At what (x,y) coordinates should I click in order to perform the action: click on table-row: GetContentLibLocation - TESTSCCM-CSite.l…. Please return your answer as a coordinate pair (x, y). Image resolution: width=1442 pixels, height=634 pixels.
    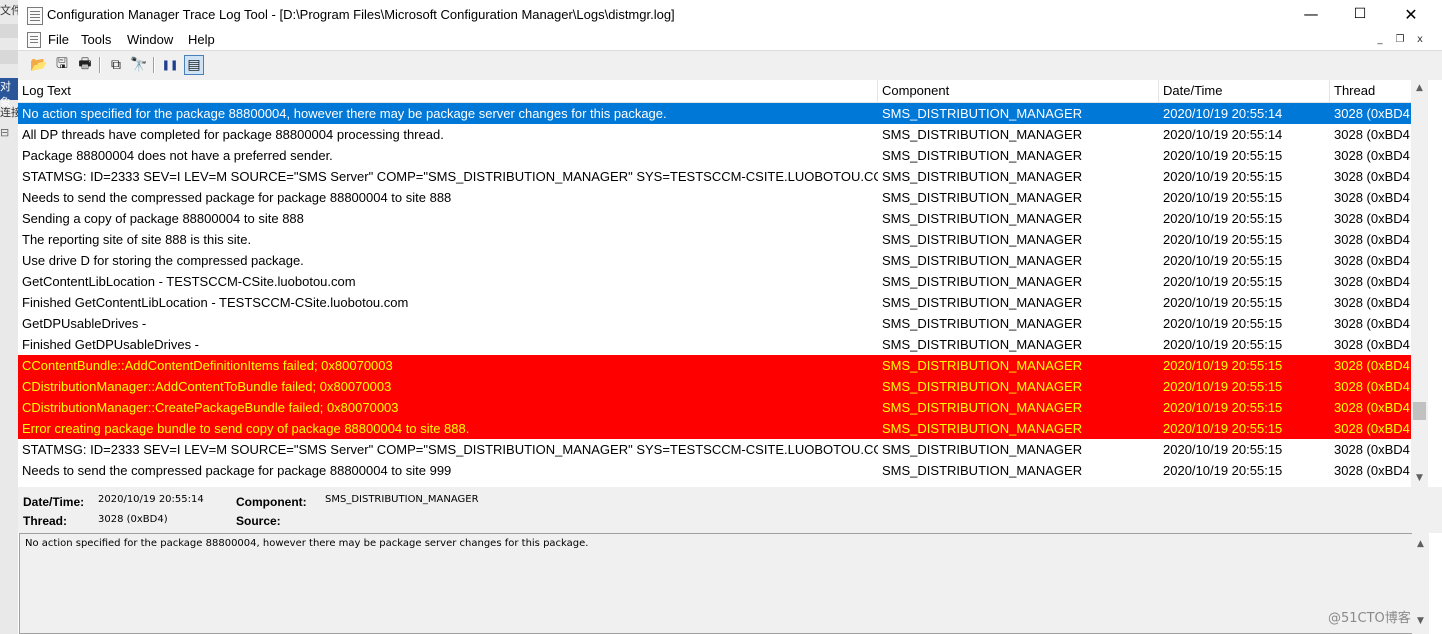
    Looking at the image, I should click on (714, 281).